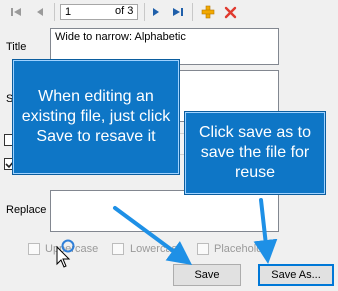  I want to click on record-count-label: of 3, so click(124, 11).